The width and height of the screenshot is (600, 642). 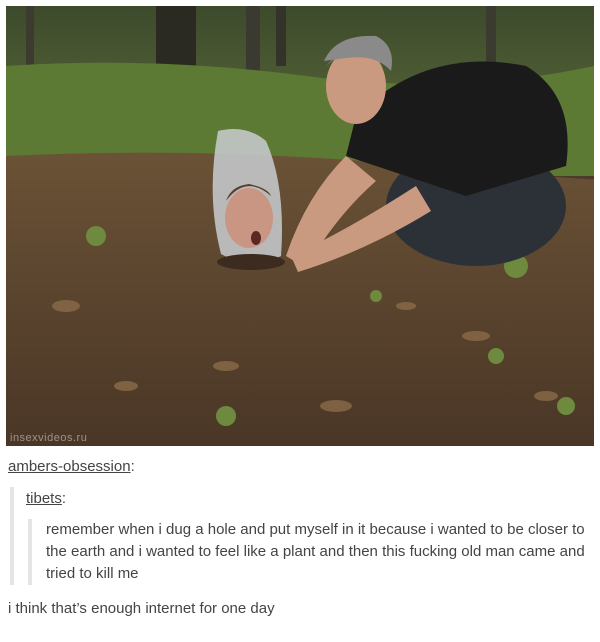 What do you see at coordinates (69, 466) in the screenshot?
I see `reblogger-username-link: ambers-obsession` at bounding box center [69, 466].